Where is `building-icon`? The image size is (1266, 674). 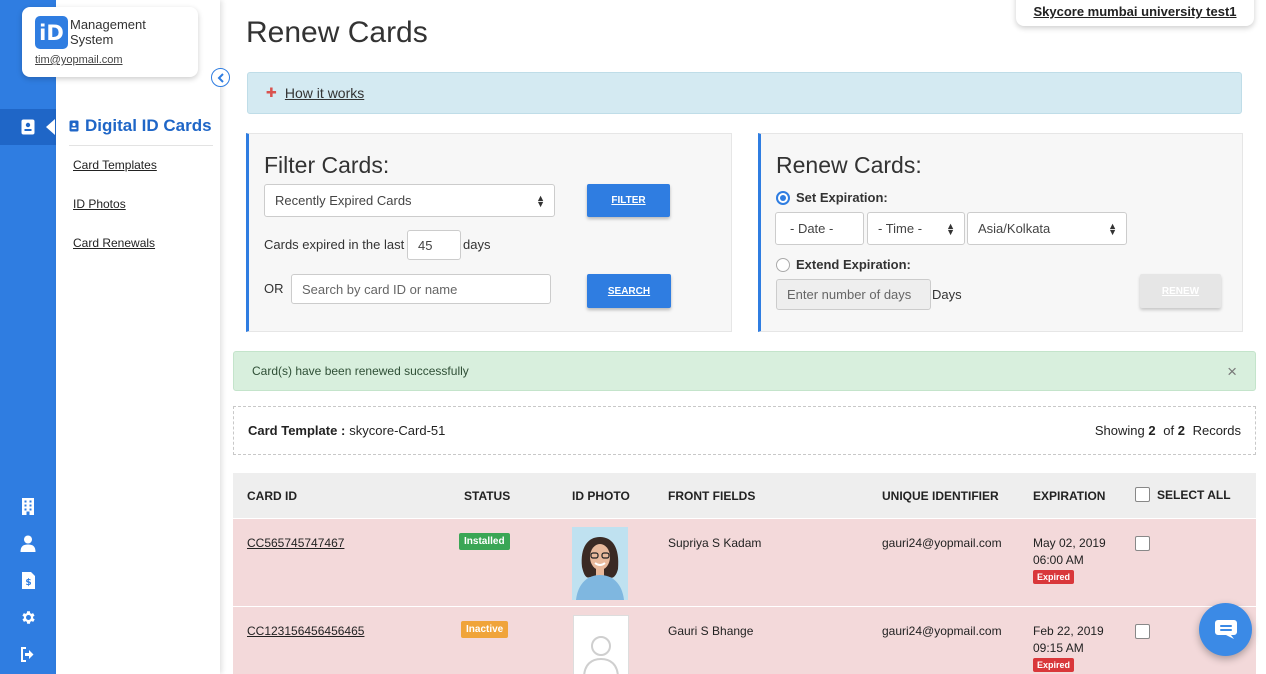 building-icon is located at coordinates (28, 506).